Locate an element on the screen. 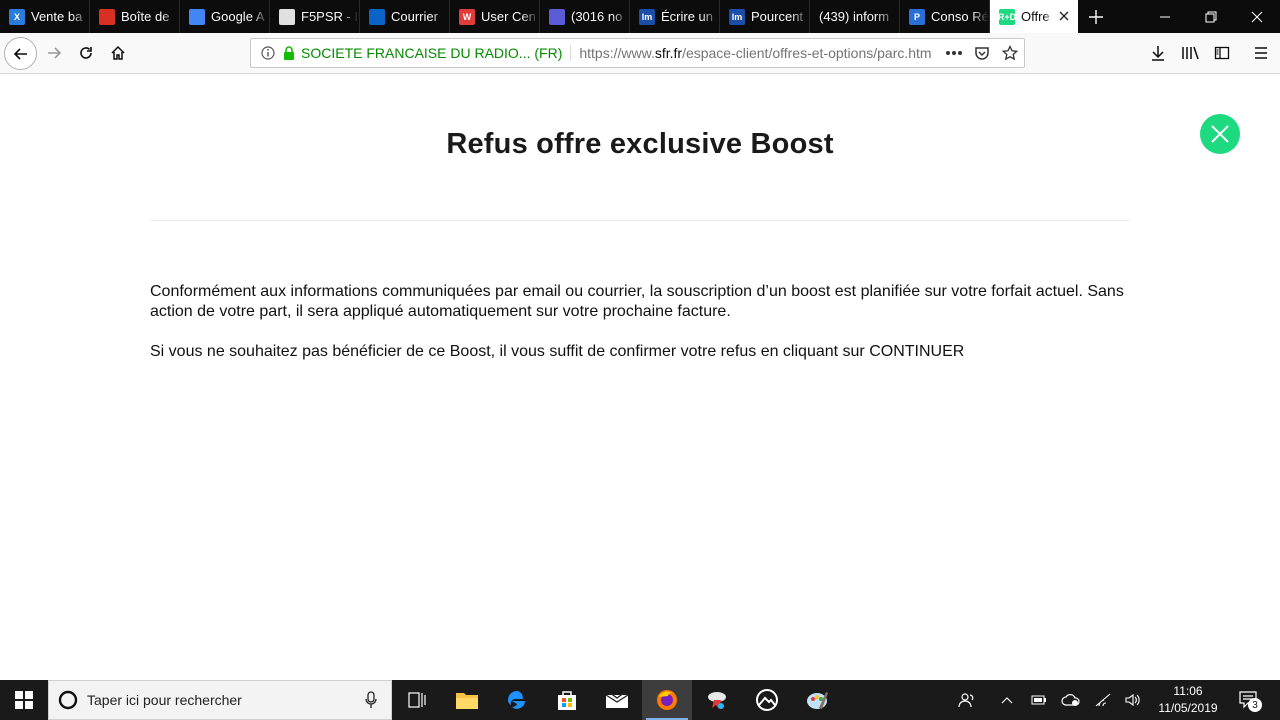 The image size is (1280, 720). restore-icon is located at coordinates (1211, 16).